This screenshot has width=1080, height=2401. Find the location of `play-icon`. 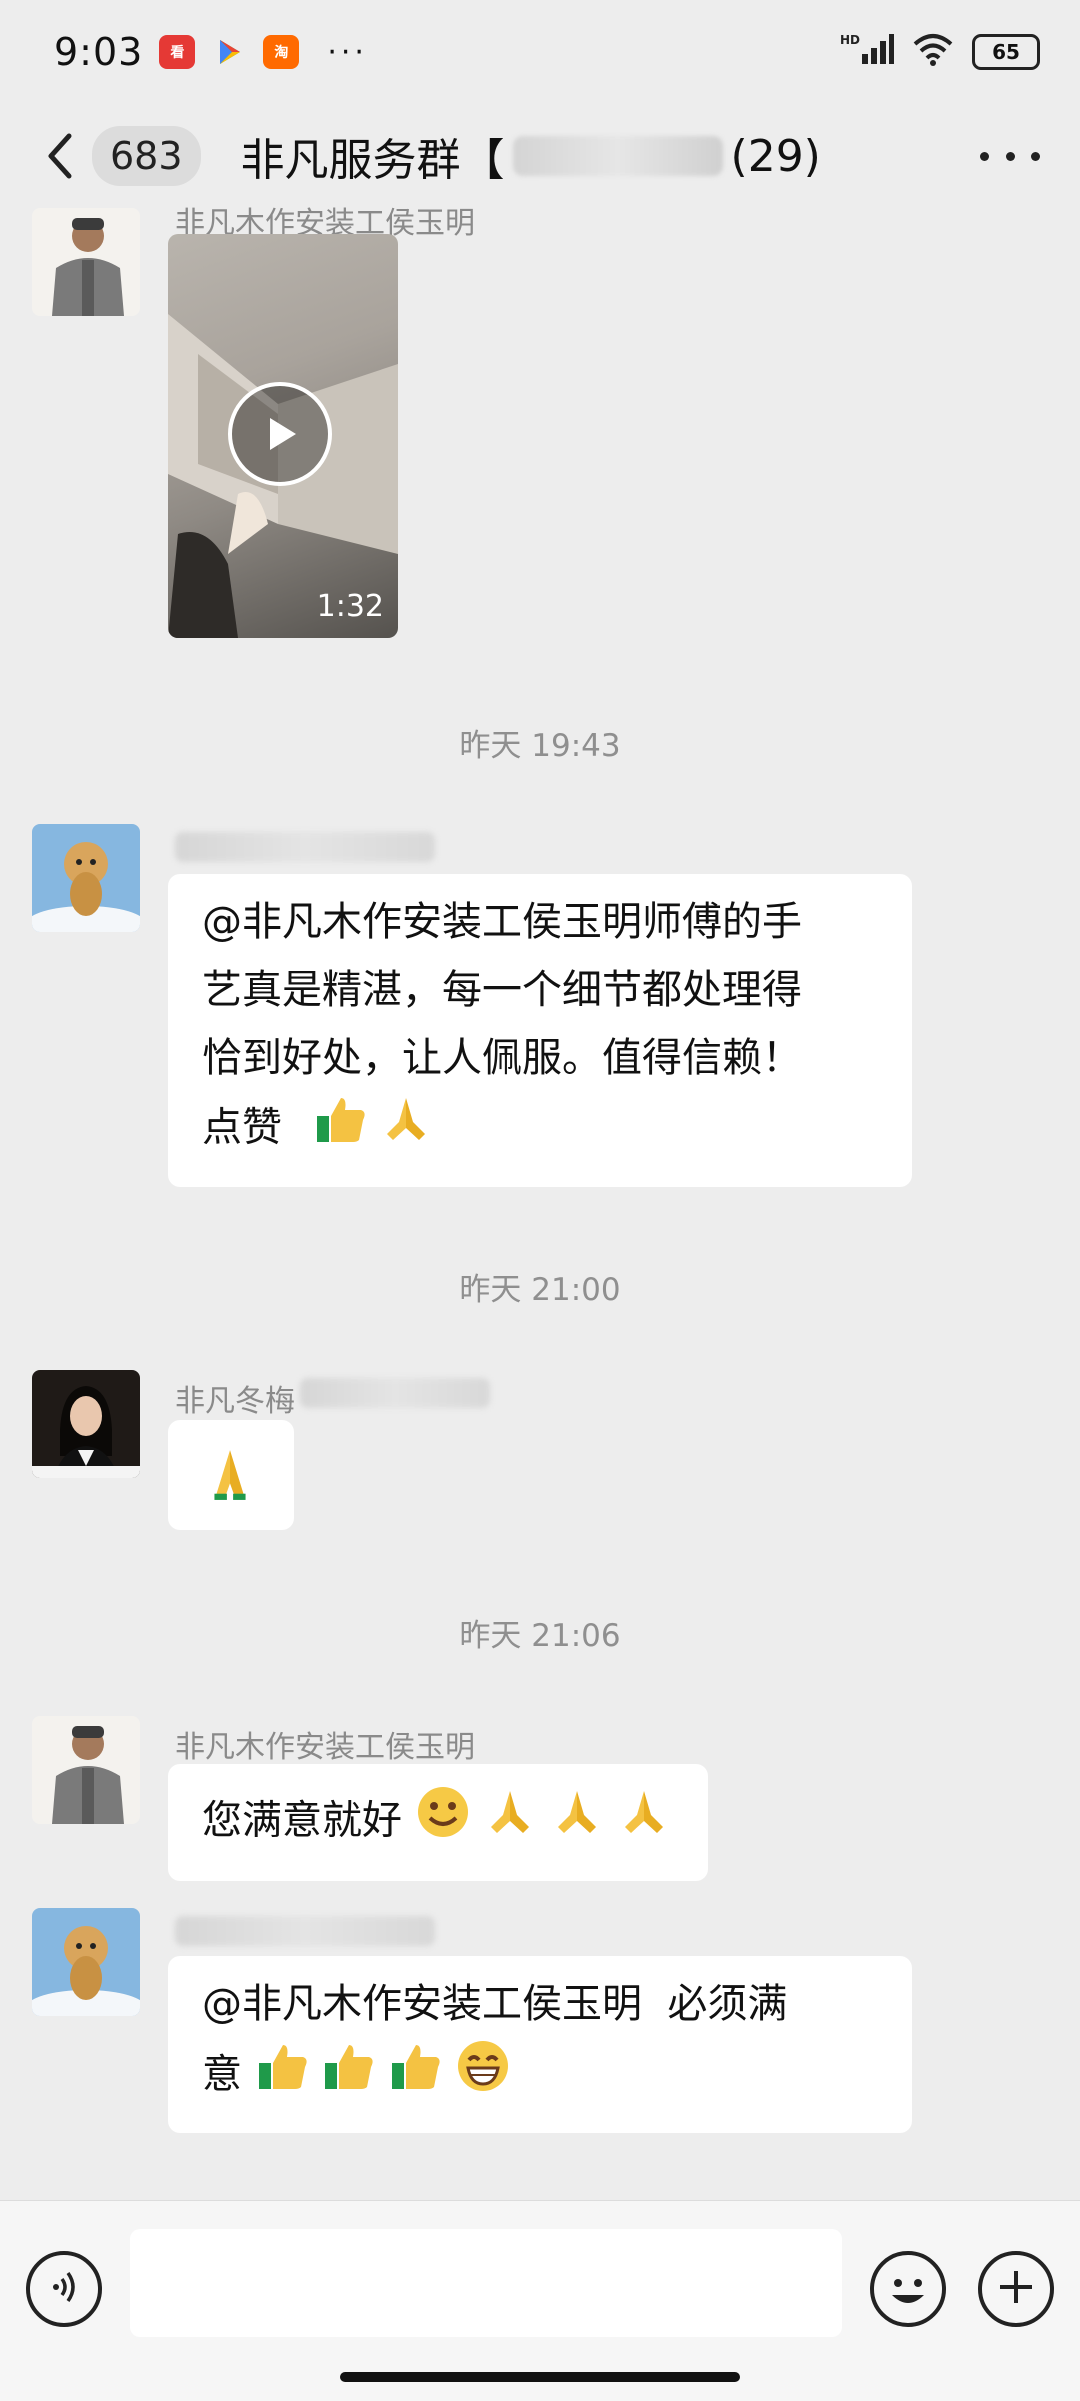

play-icon is located at coordinates (280, 434).